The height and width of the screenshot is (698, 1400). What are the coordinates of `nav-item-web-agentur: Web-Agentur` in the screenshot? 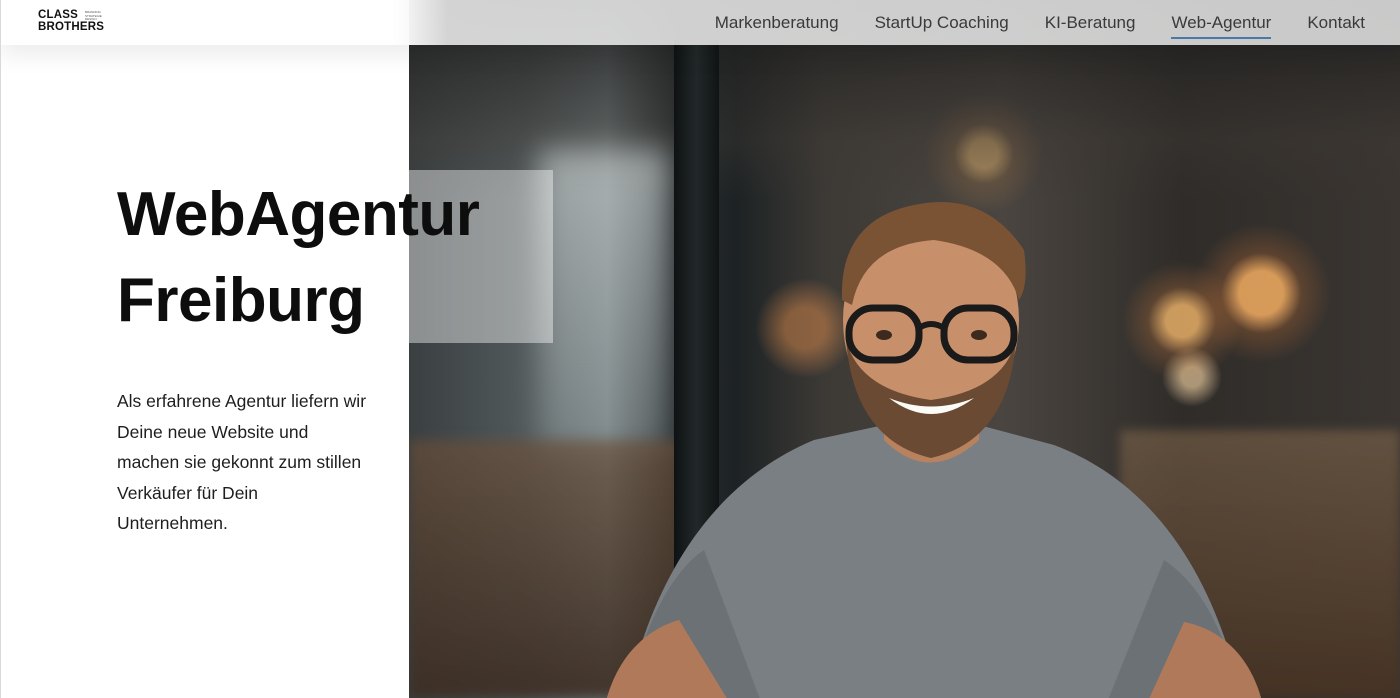 It's located at (1221, 24).